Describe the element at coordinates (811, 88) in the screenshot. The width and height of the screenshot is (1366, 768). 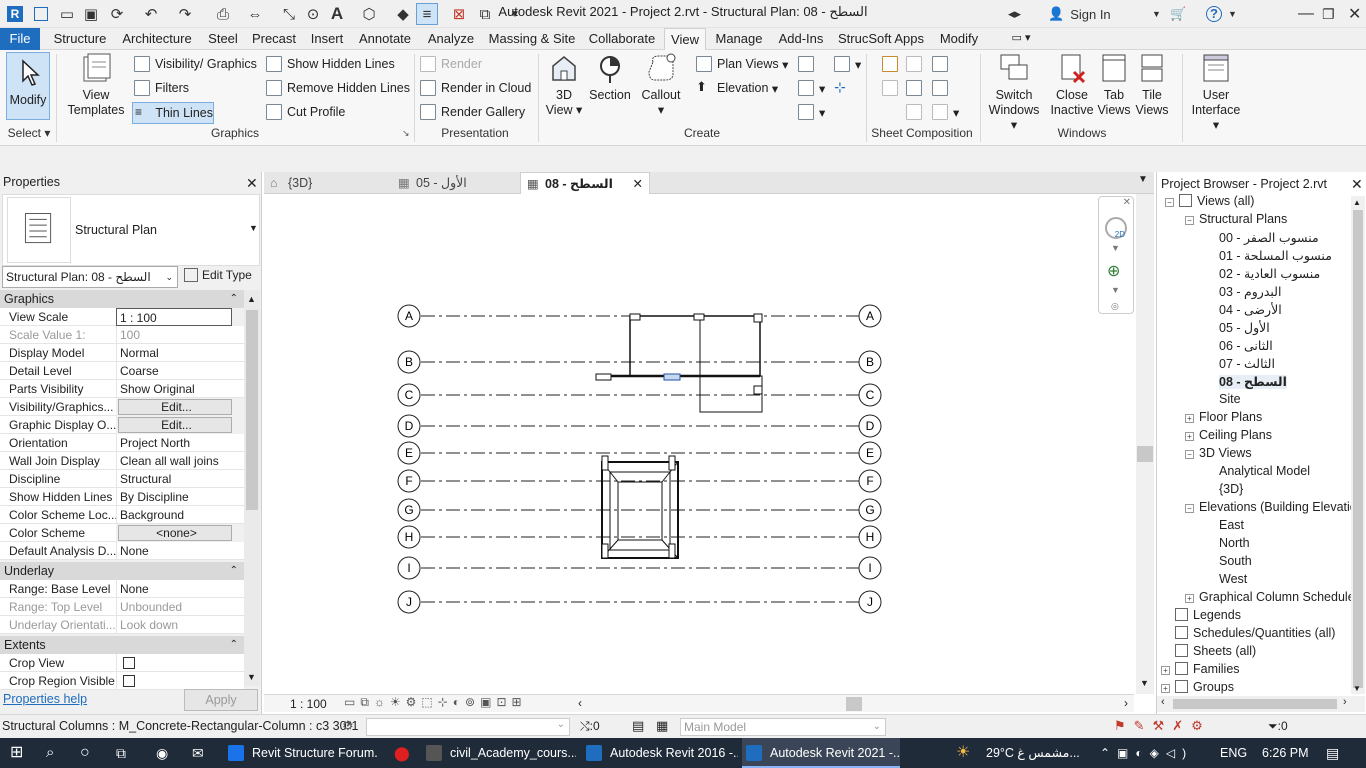
I see `duplicate-view-button: ▾` at that location.